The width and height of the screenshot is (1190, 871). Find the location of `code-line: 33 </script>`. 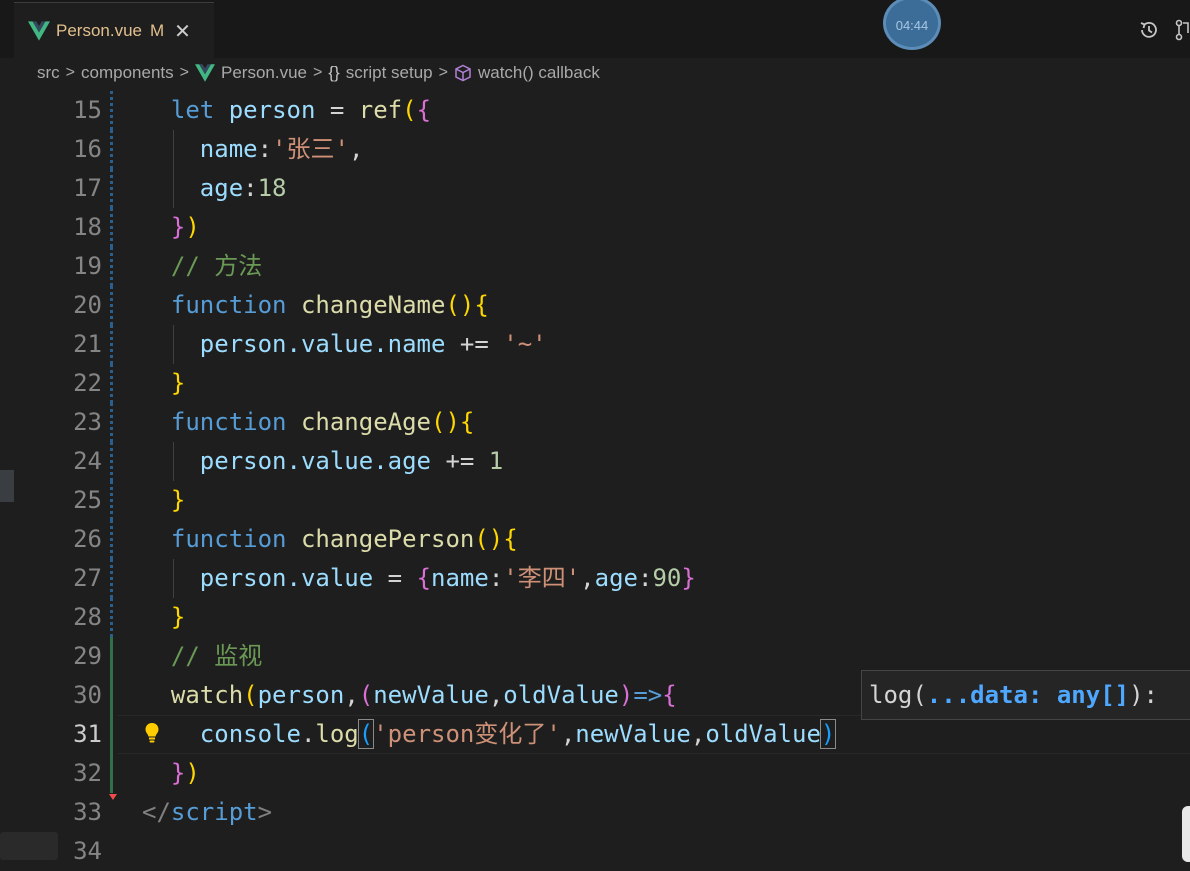

code-line: 33 </script> is located at coordinates (595, 812).